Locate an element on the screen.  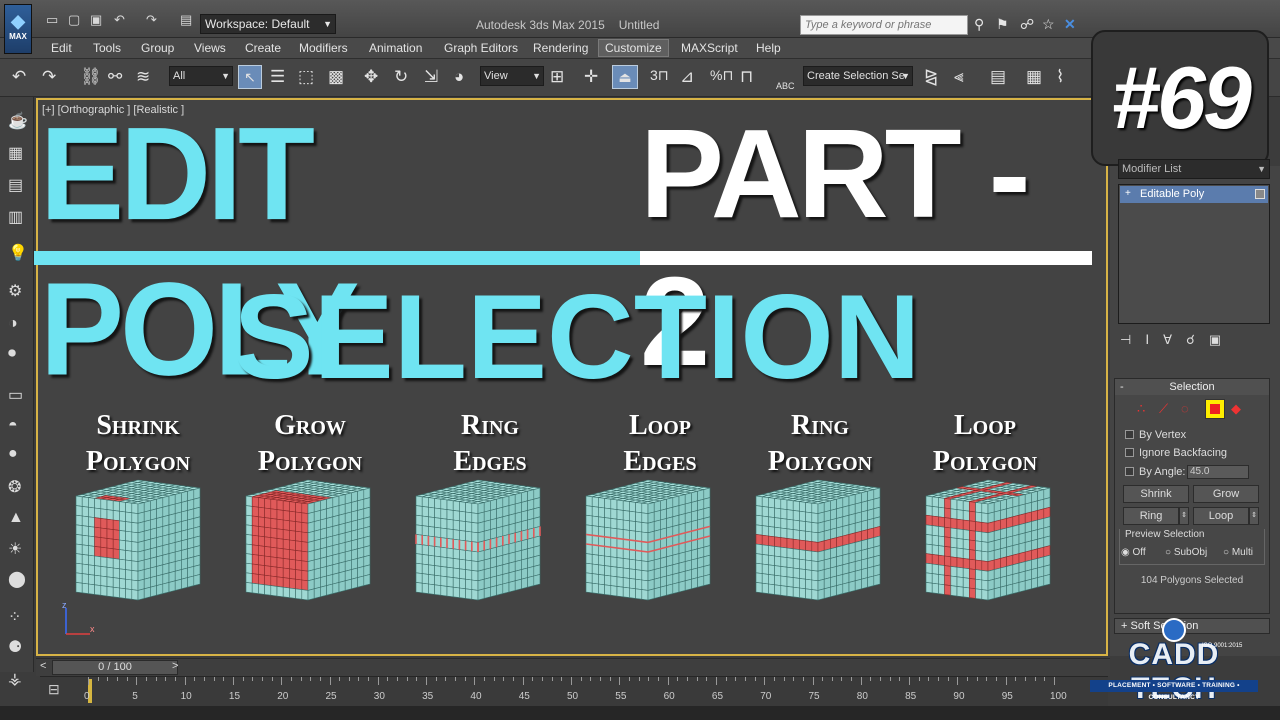
element-level-icon: ◆ is located at coordinates (1236, 409).